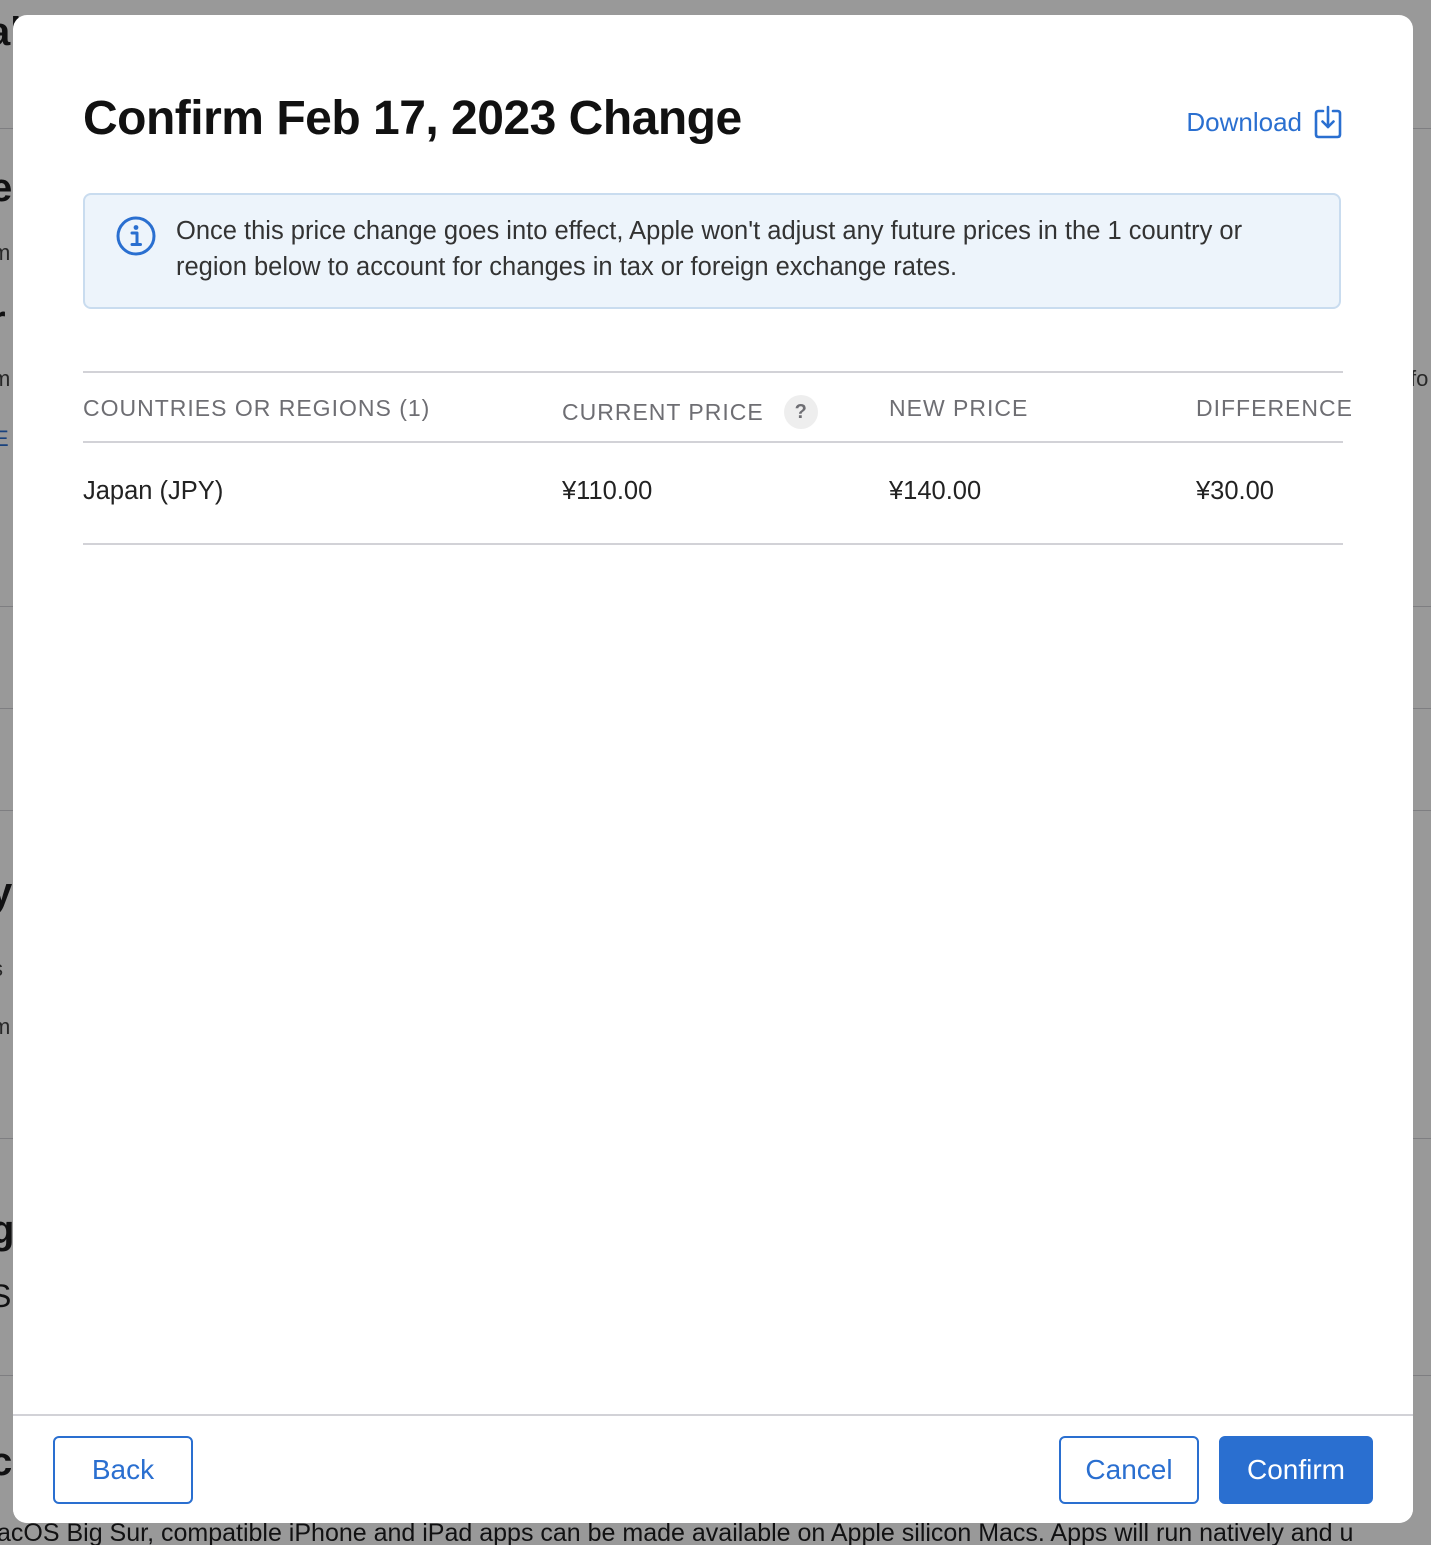  I want to click on cell-new-price: ¥140.00, so click(935, 491).